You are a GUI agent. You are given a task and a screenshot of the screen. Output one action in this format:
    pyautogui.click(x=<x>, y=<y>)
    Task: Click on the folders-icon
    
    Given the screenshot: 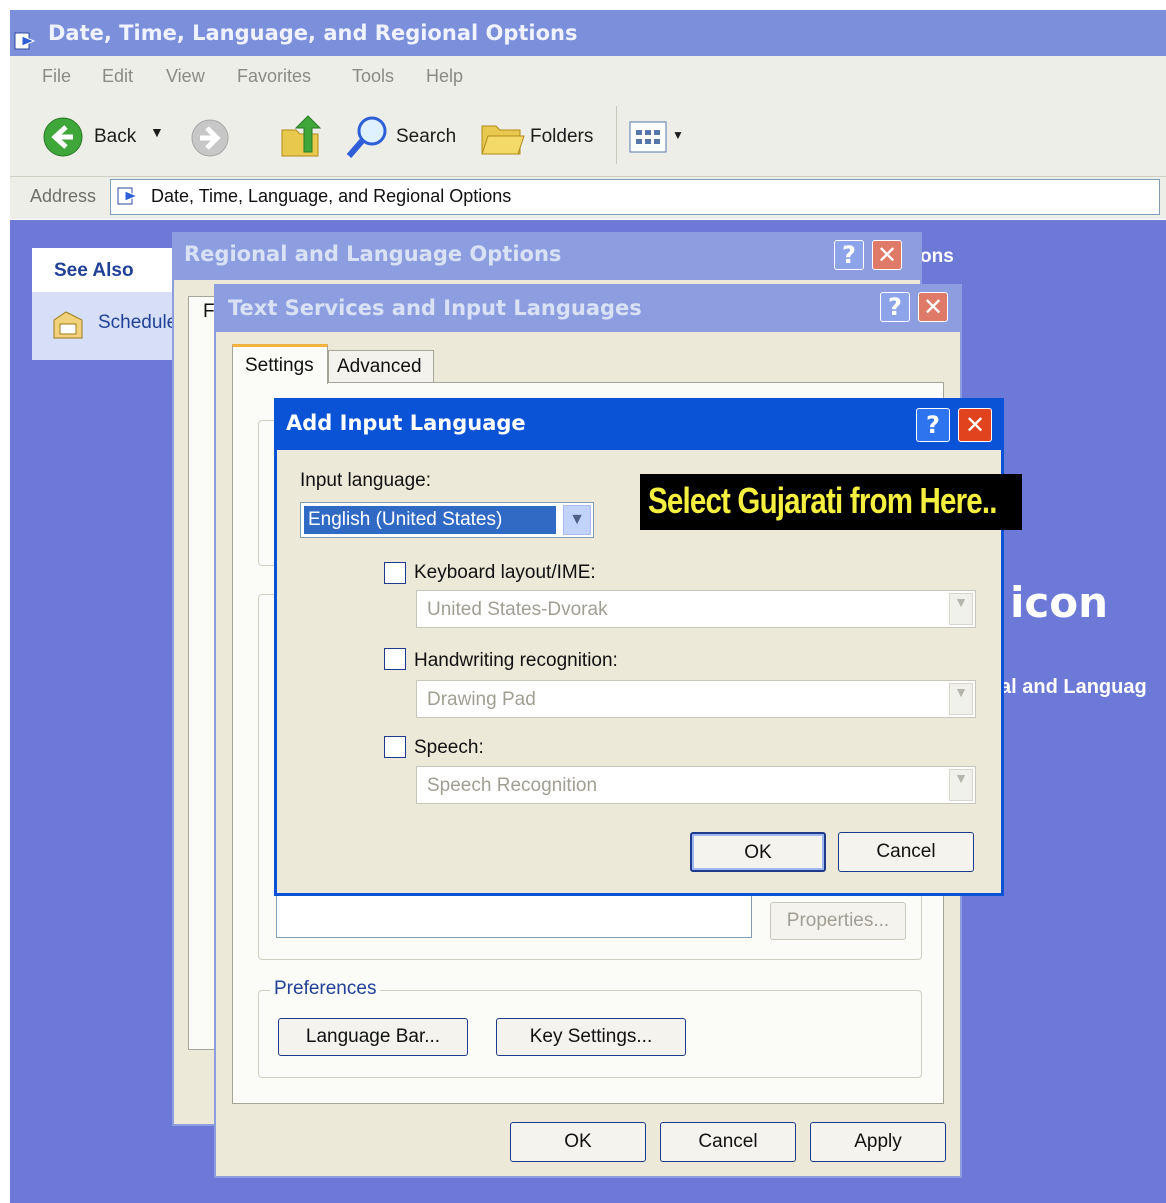 What is the action you would take?
    pyautogui.click(x=503, y=140)
    